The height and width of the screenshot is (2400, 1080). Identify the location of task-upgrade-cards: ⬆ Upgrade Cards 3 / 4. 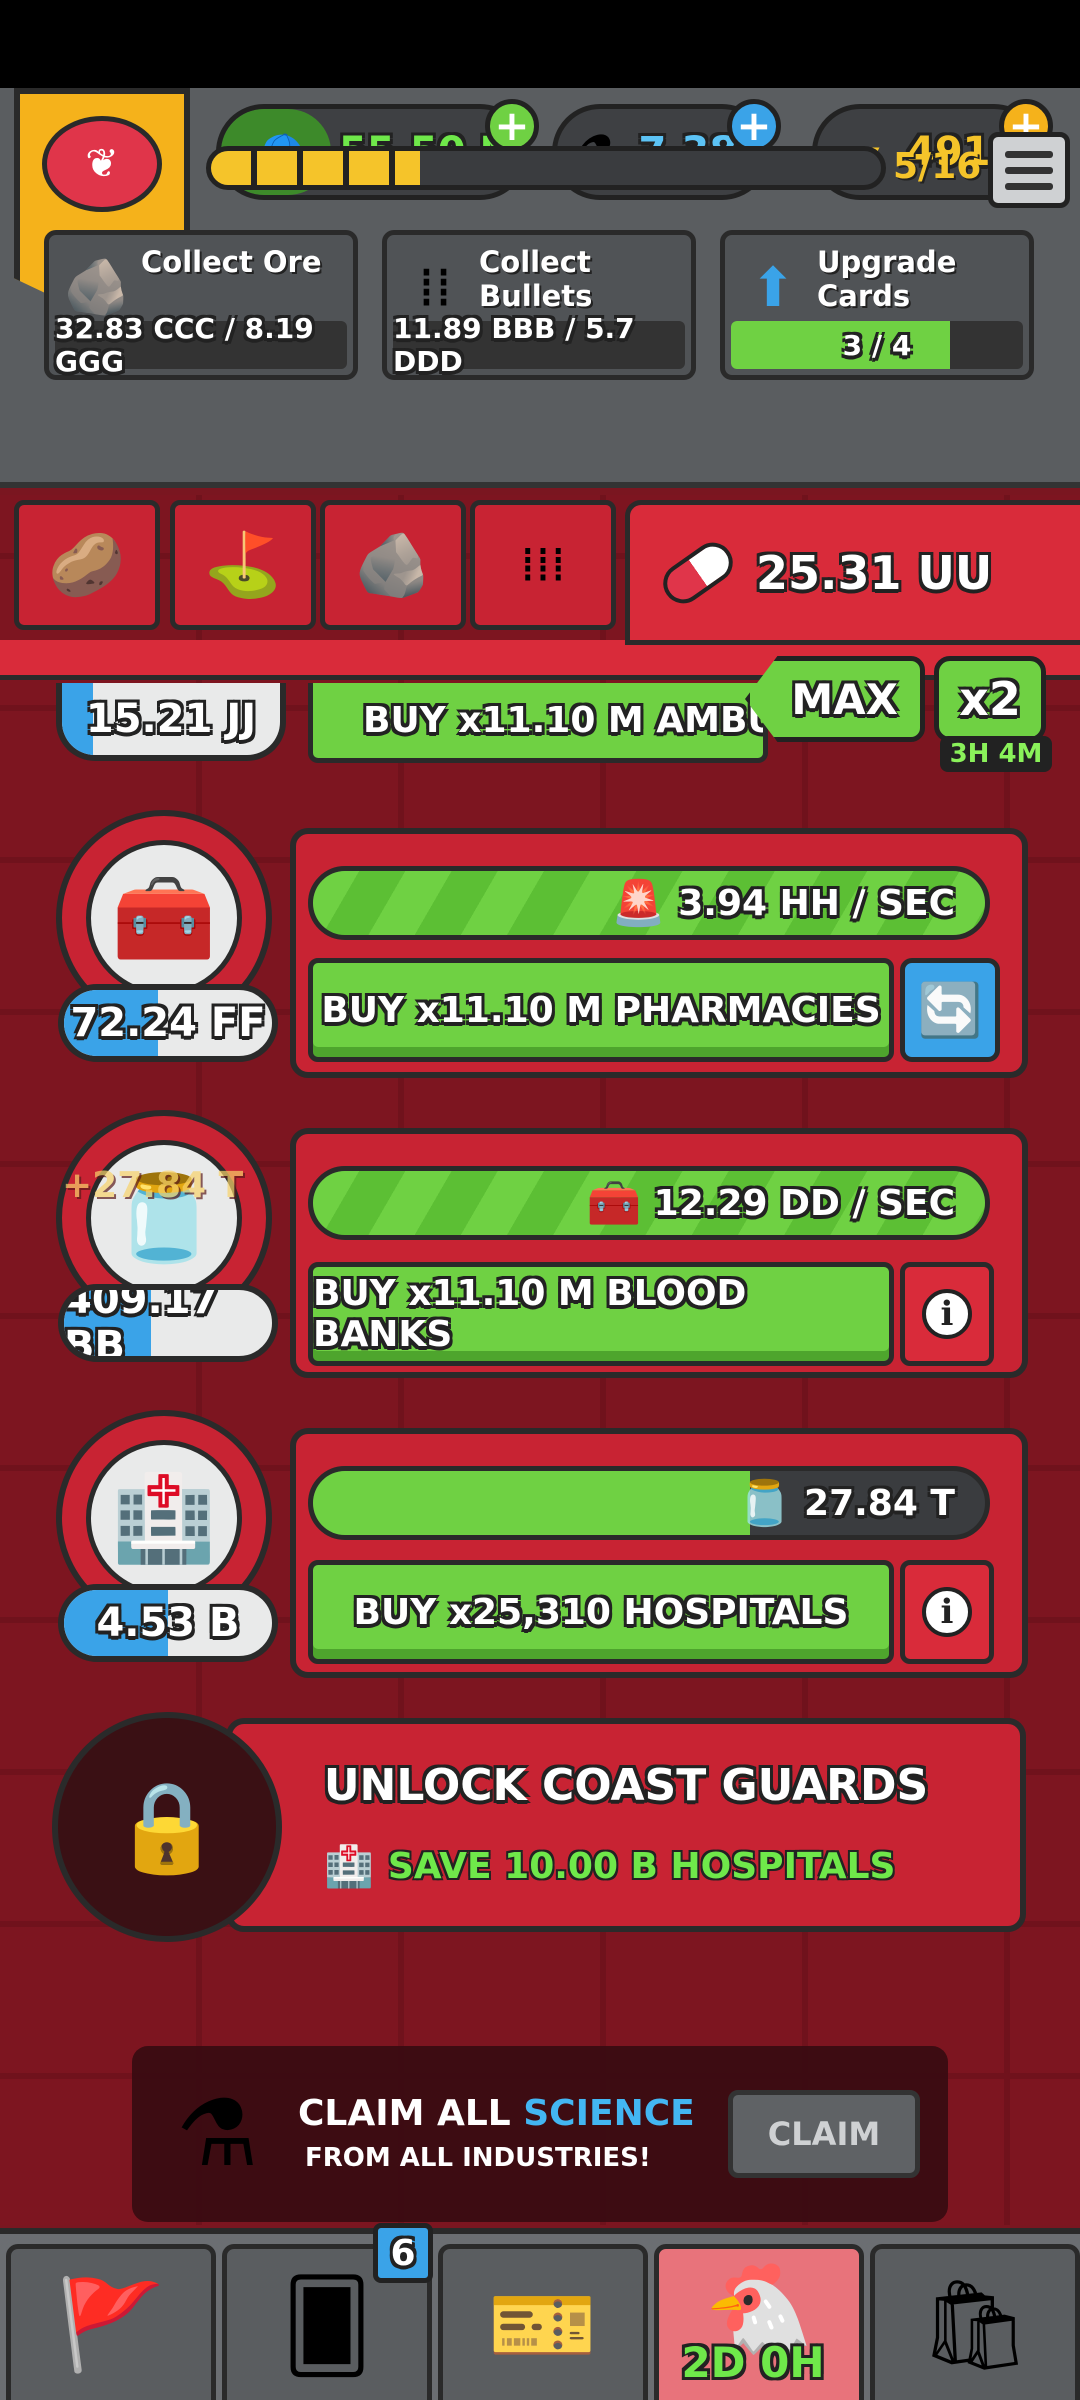
(877, 305).